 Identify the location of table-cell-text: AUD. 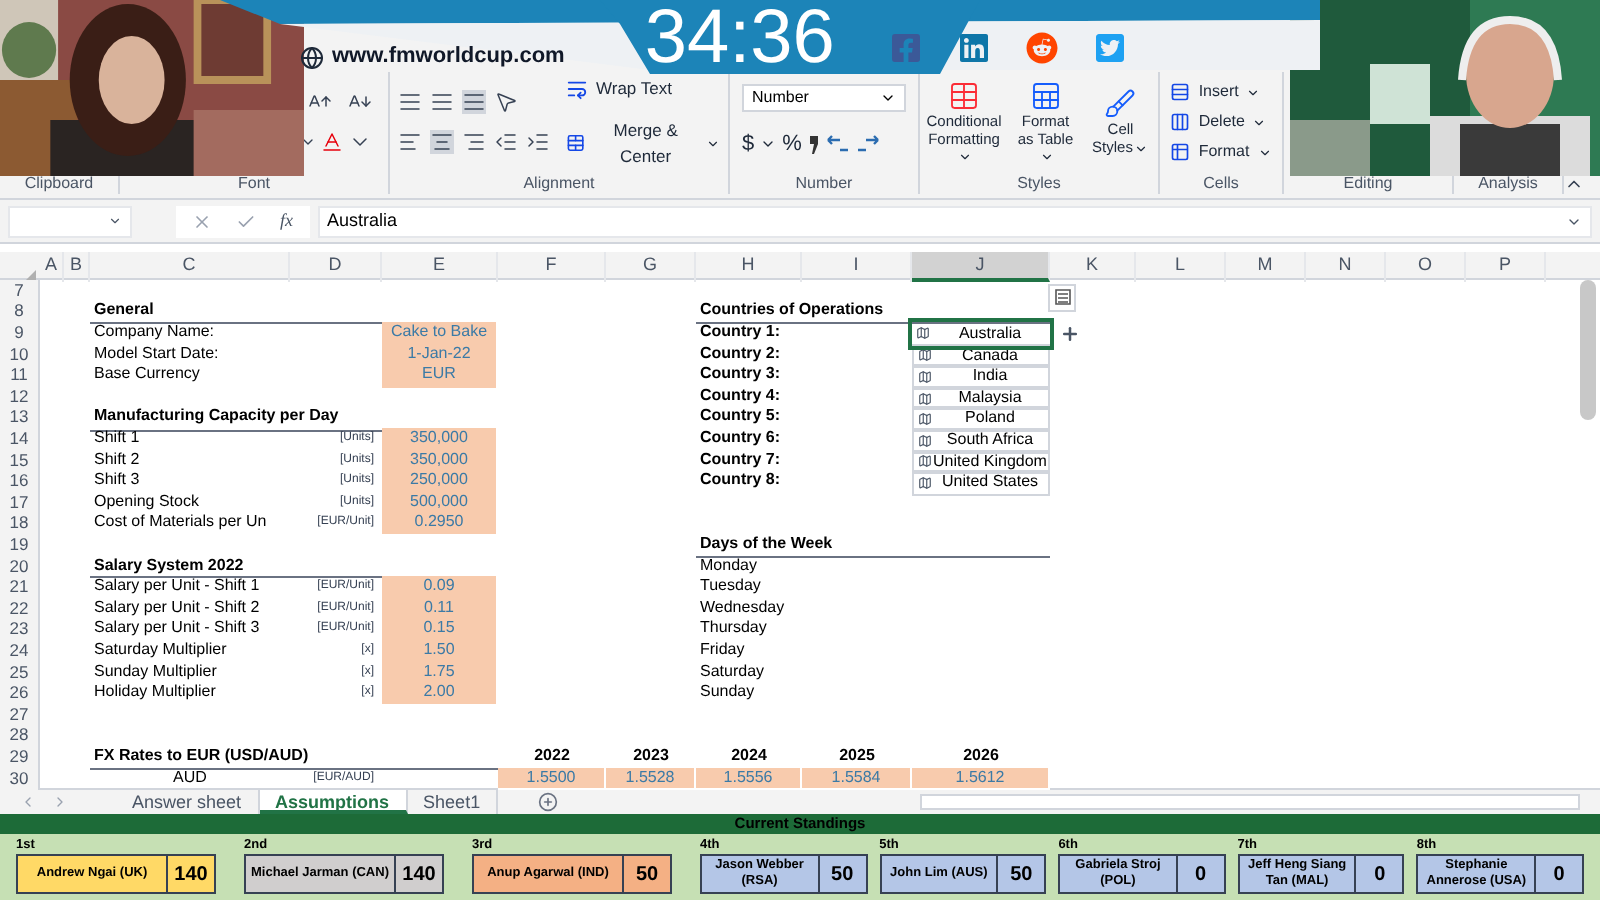
(190, 778).